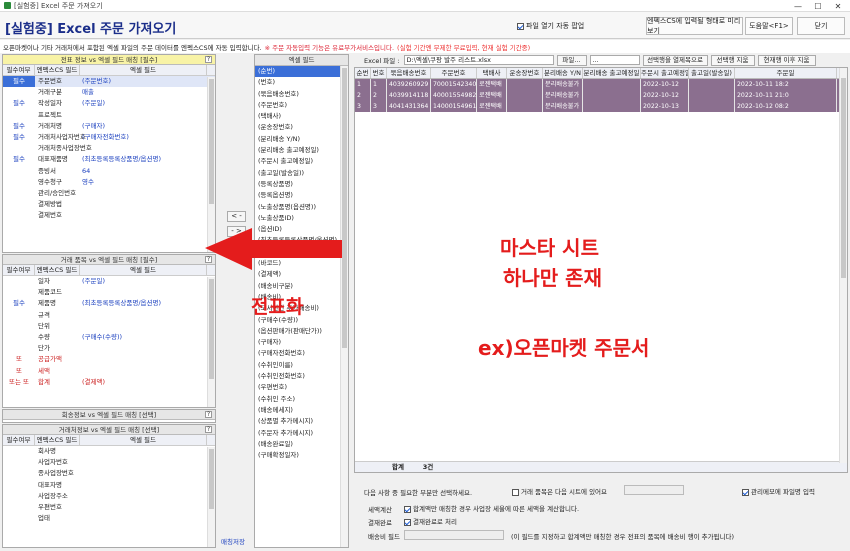  What do you see at coordinates (277, 307) in the screenshot?
I see `annotation-voucherize: 전표화` at bounding box center [277, 307].